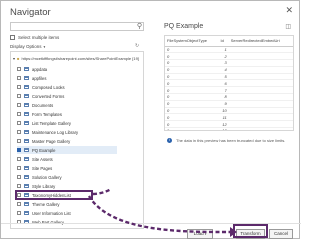 The image size is (320, 240). What do you see at coordinates (34, 37) in the screenshot?
I see `select-multiple-row: Select multiple items` at bounding box center [34, 37].